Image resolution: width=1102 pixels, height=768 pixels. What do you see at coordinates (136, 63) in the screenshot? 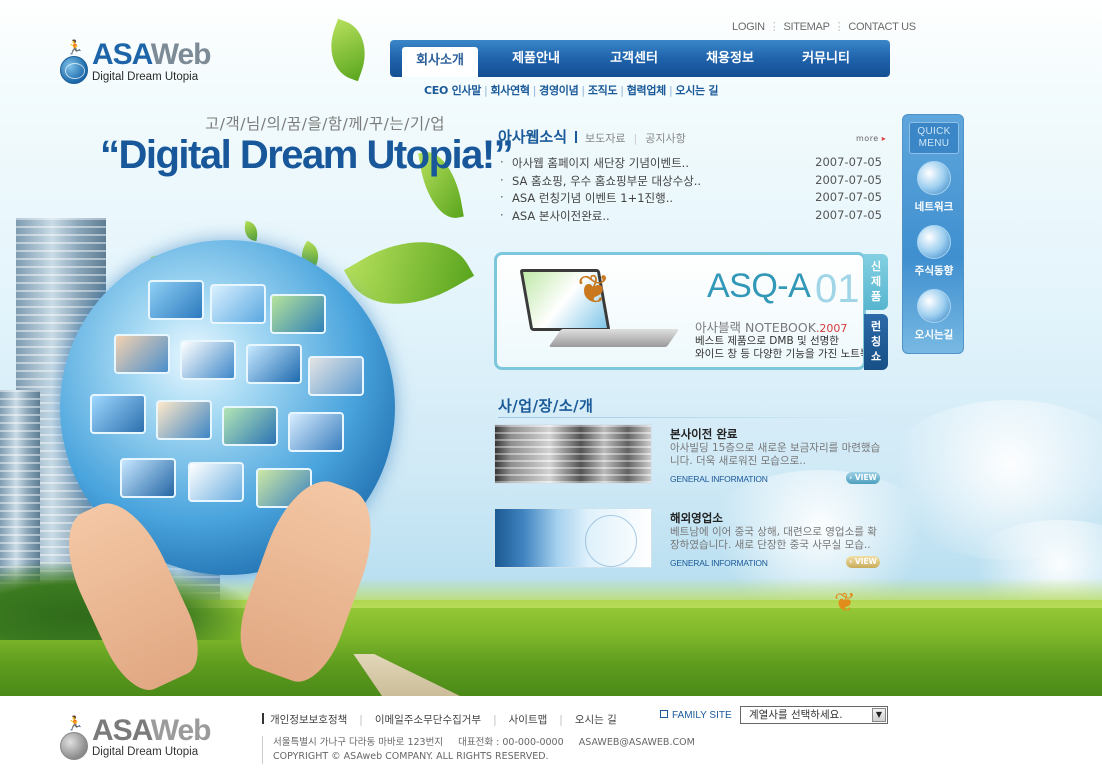
I see `site-logo: 🏃 ASAWeb Digital Dream Utopia` at bounding box center [136, 63].